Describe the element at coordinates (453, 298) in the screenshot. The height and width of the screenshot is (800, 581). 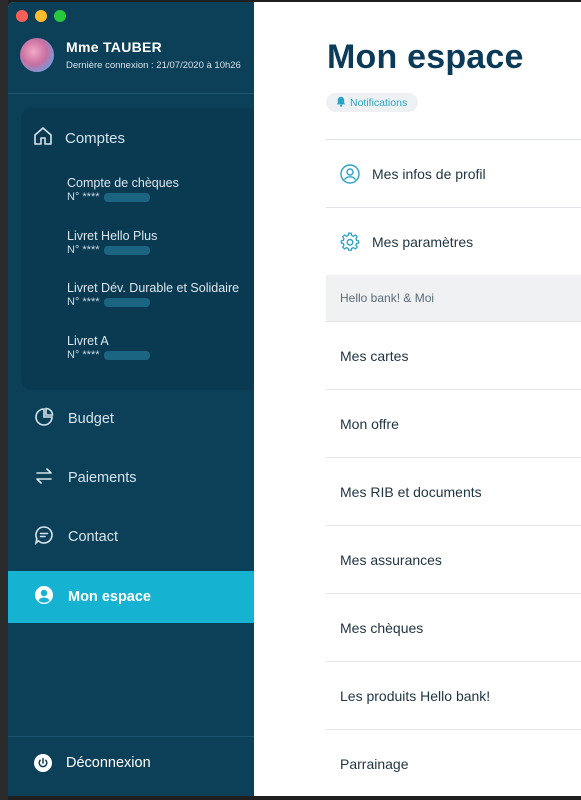
I see `section-header: Hello bank! & Moi` at that location.